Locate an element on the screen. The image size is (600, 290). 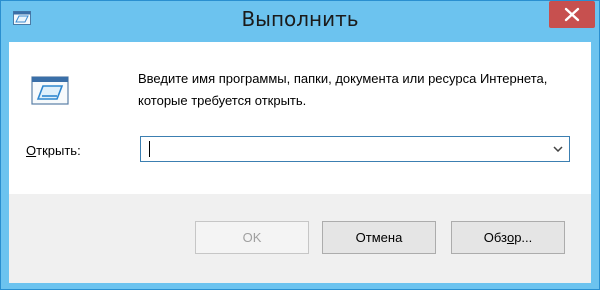
dropdown-button is located at coordinates (558, 149).